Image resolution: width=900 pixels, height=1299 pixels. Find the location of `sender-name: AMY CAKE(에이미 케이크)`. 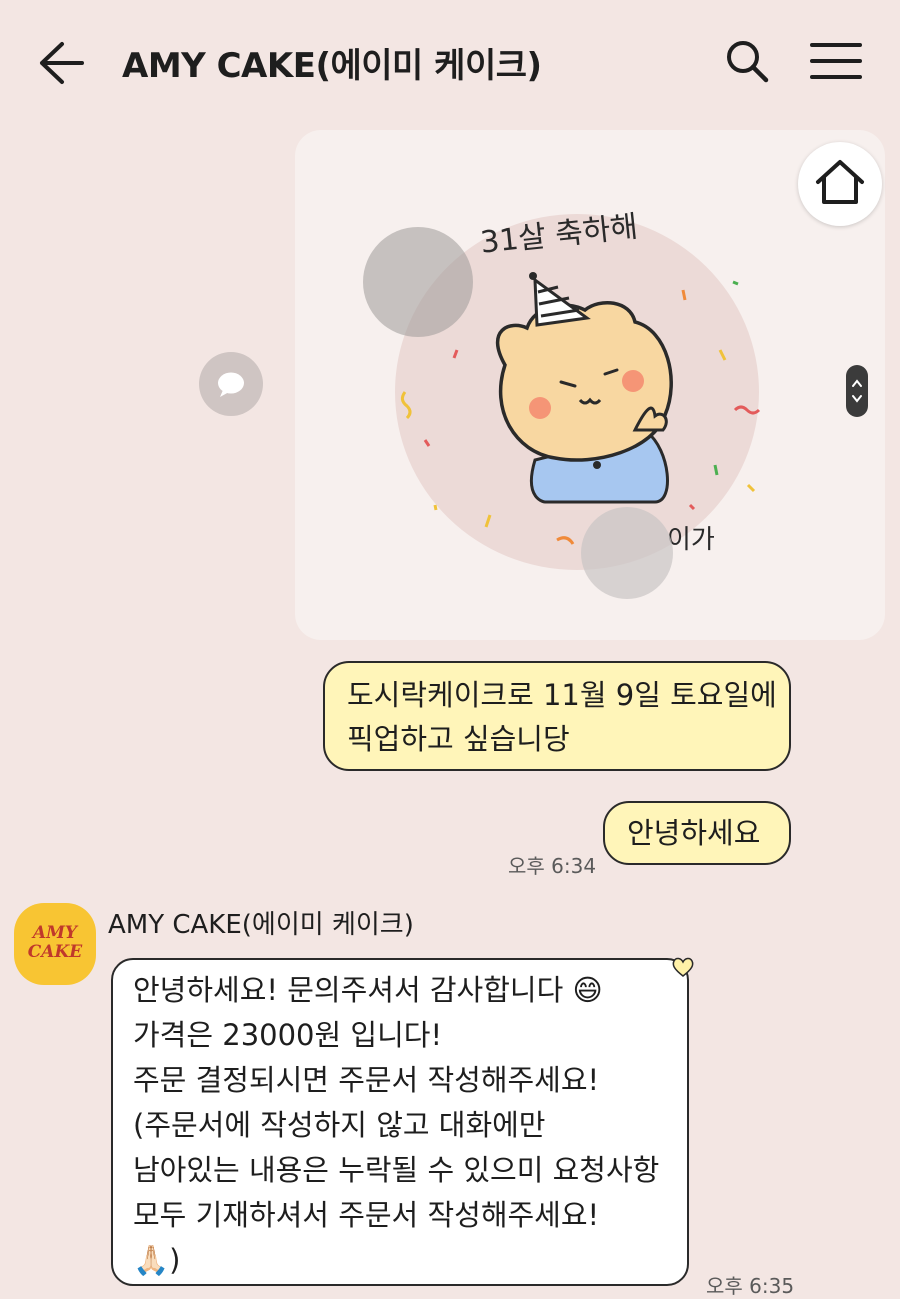

sender-name: AMY CAKE(에이미 케이크) is located at coordinates (261, 925).